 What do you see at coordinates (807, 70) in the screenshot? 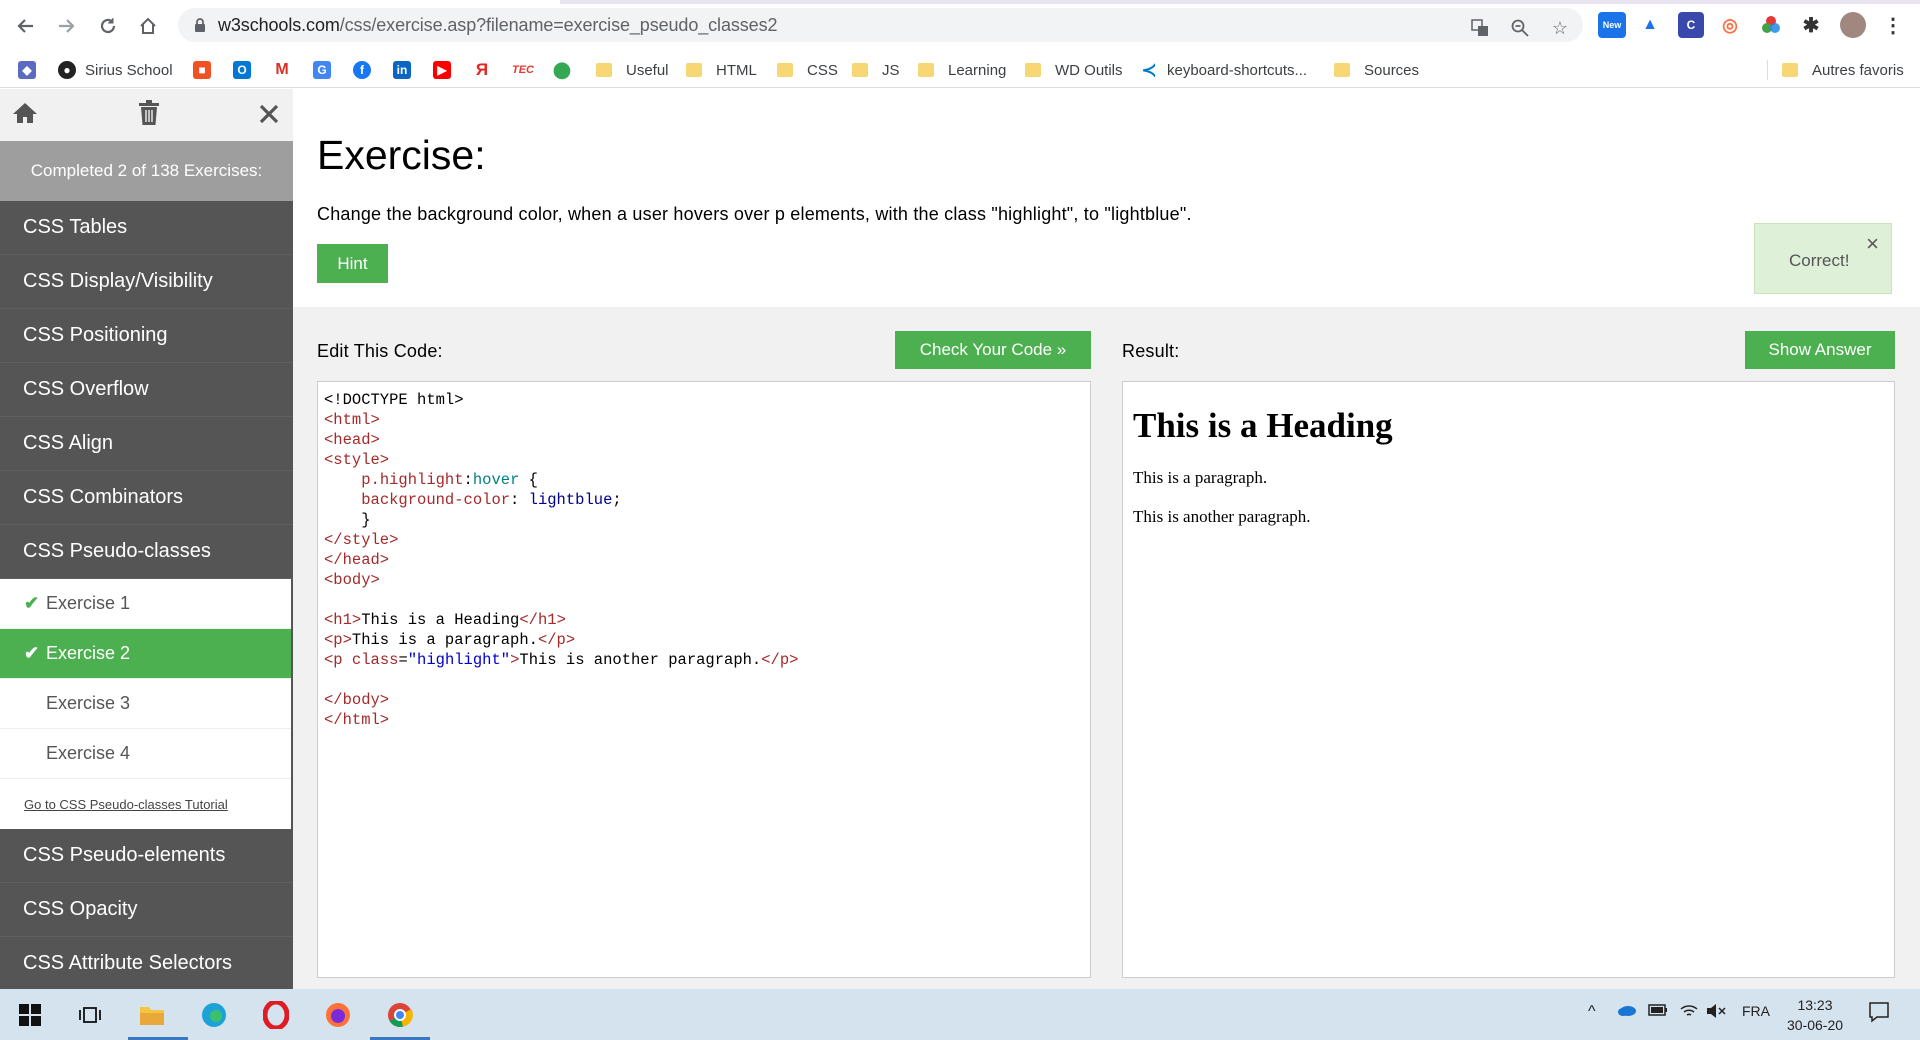
I see `bookmark-folder-css: CSS` at bounding box center [807, 70].